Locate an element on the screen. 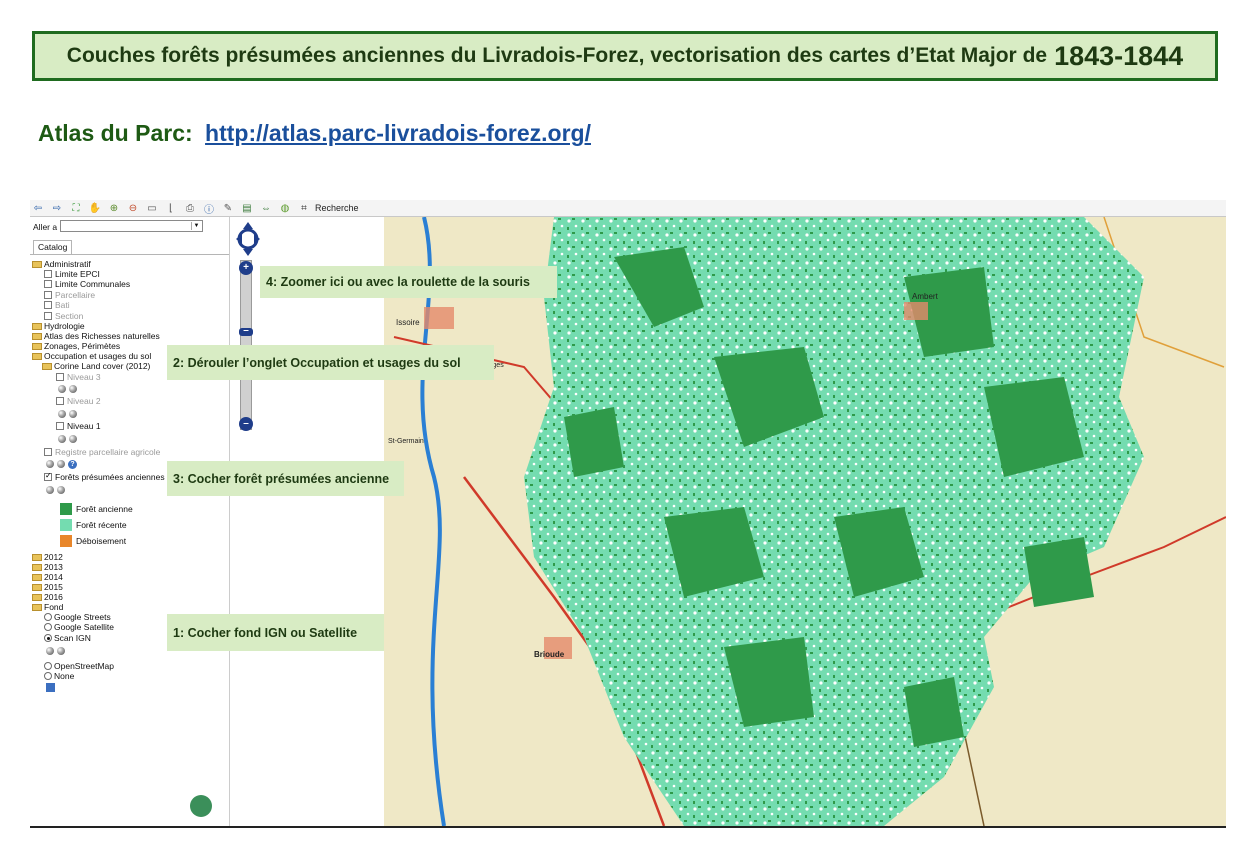  tree-item-2013: 2013 is located at coordinates (47, 567).